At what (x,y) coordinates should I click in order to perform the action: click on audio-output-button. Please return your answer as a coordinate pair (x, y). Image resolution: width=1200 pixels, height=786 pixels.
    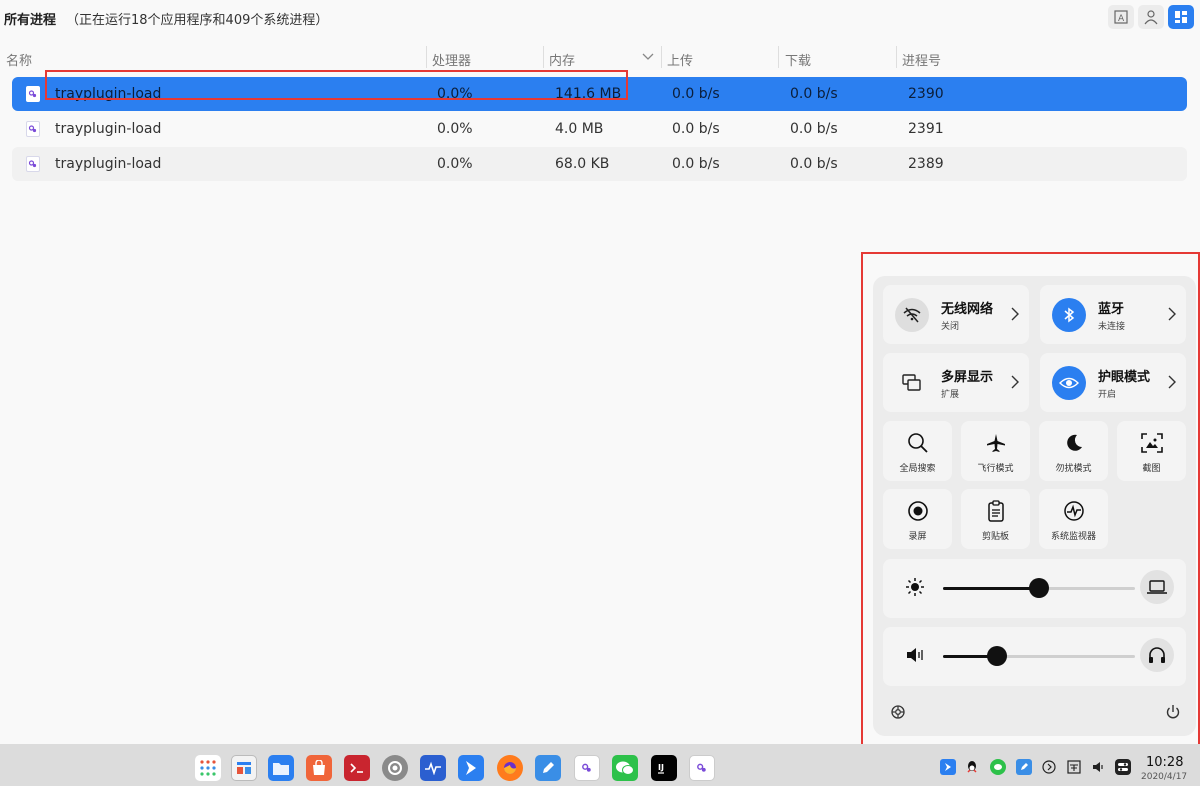
    Looking at the image, I should click on (1157, 655).